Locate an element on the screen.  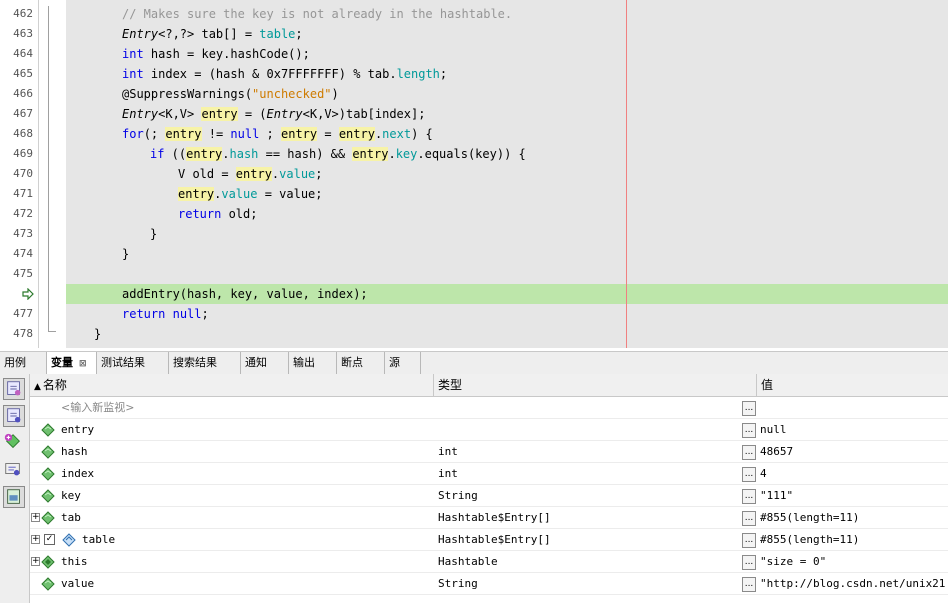
fold-guide-end is located at coordinates (52, 331).